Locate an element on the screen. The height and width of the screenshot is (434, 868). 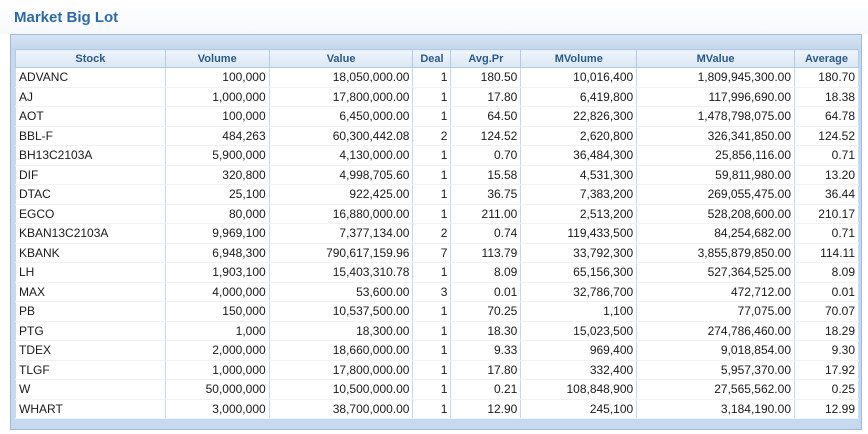
value-cell: 16,880,000.00 is located at coordinates (341, 214).